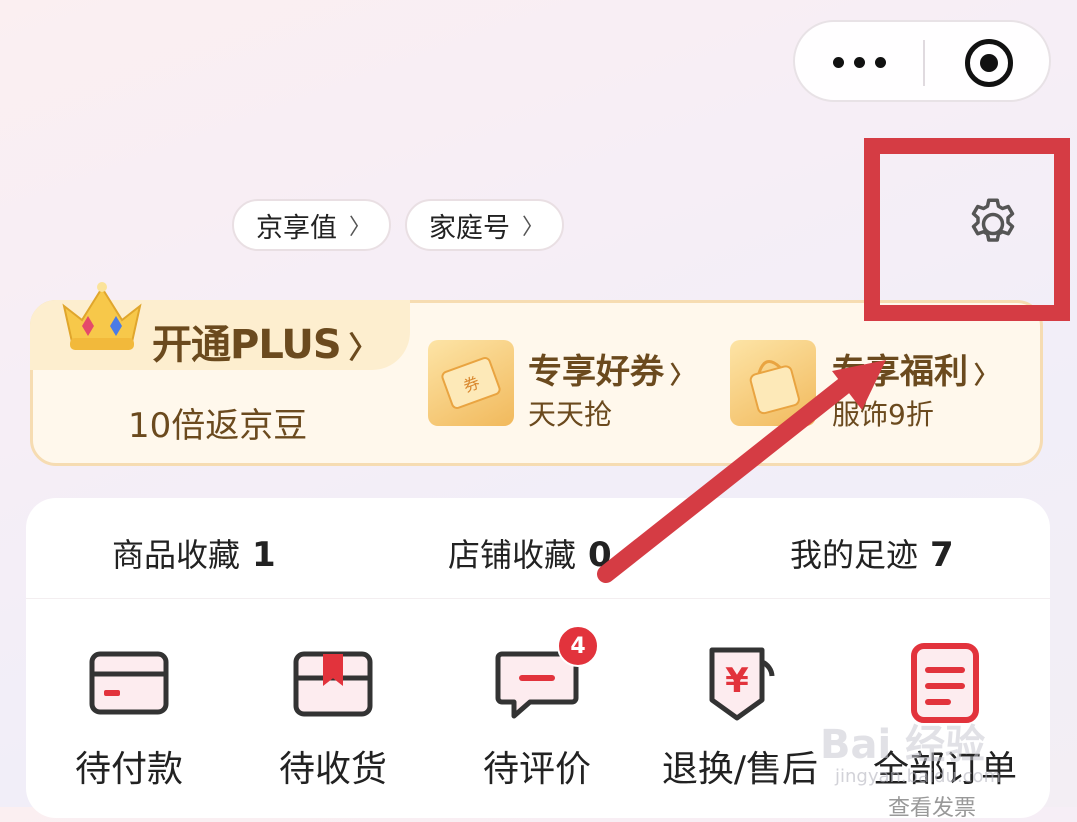  Describe the element at coordinates (129, 683) in the screenshot. I see `card-icon` at that location.